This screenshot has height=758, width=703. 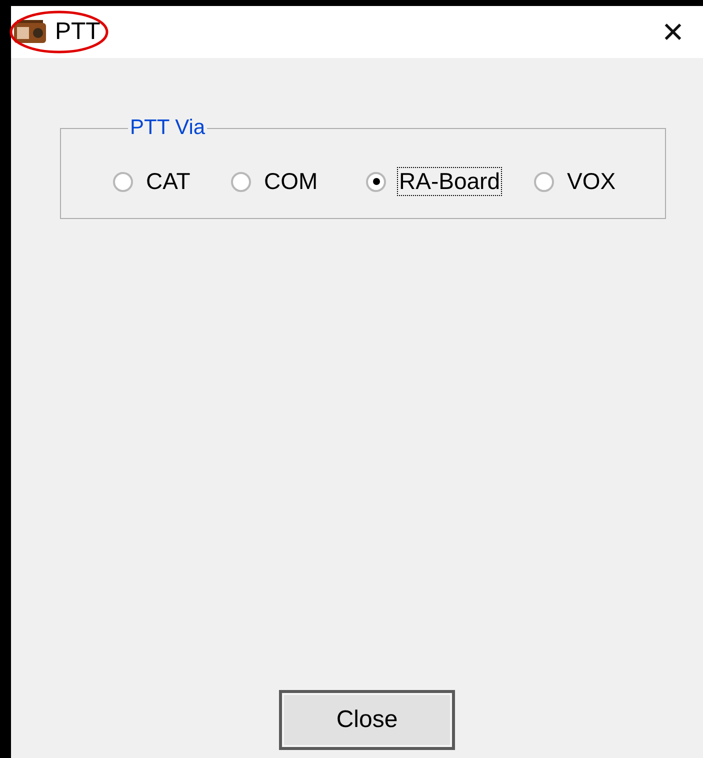 I want to click on radio-label: VOX, so click(x=591, y=181).